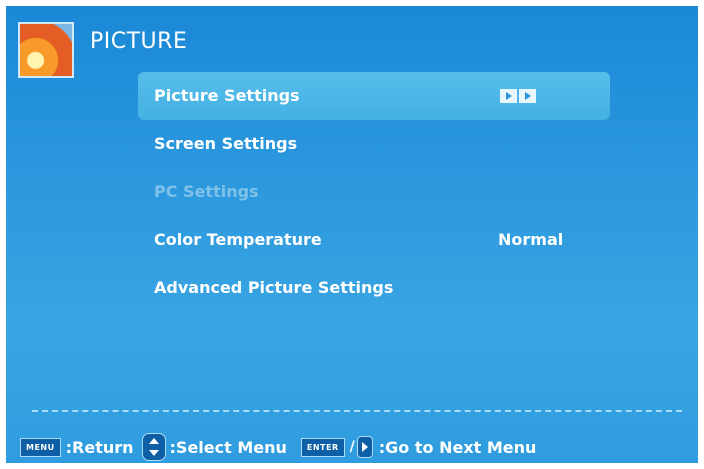 The image size is (704, 469). What do you see at coordinates (322, 447) in the screenshot?
I see `enter-key-icon: ENTER` at bounding box center [322, 447].